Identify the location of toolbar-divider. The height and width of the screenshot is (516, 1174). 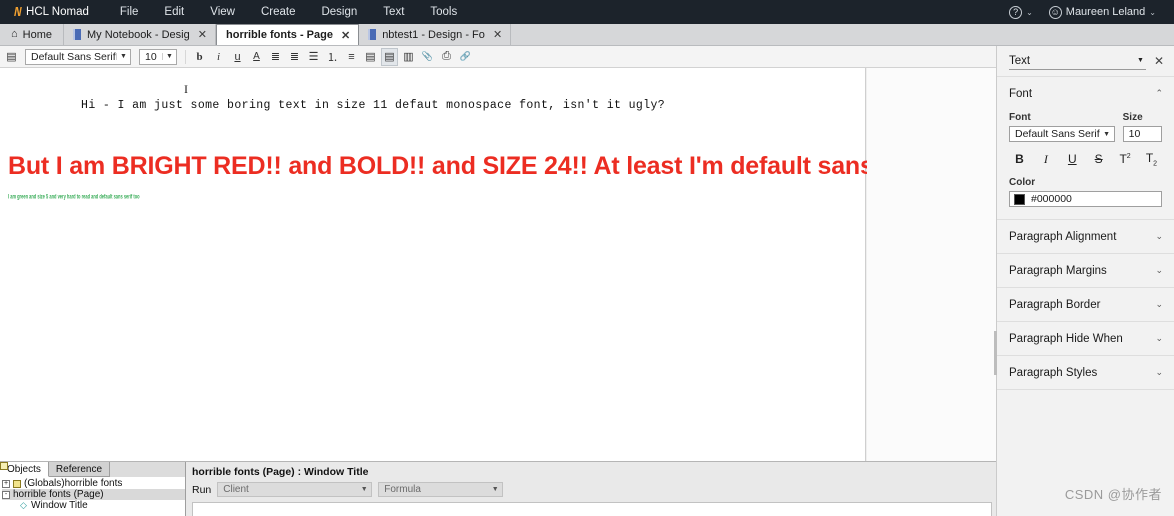
(185, 56).